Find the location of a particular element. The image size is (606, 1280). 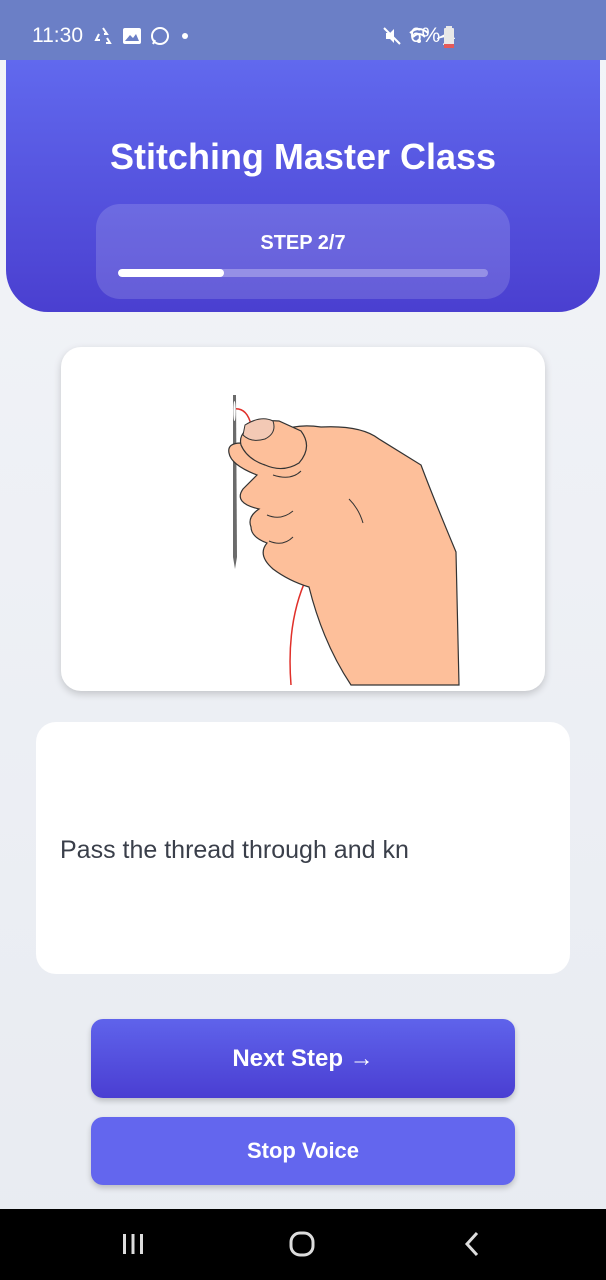

recycle-icon is located at coordinates (103, 36).